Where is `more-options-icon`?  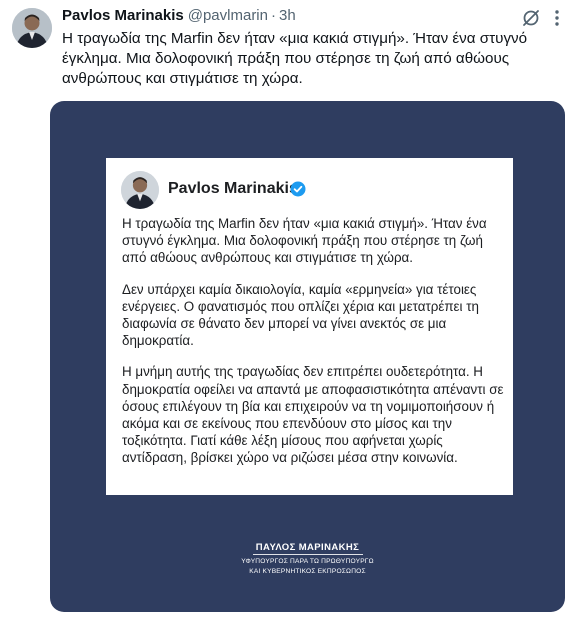
more-options-icon is located at coordinates (557, 18).